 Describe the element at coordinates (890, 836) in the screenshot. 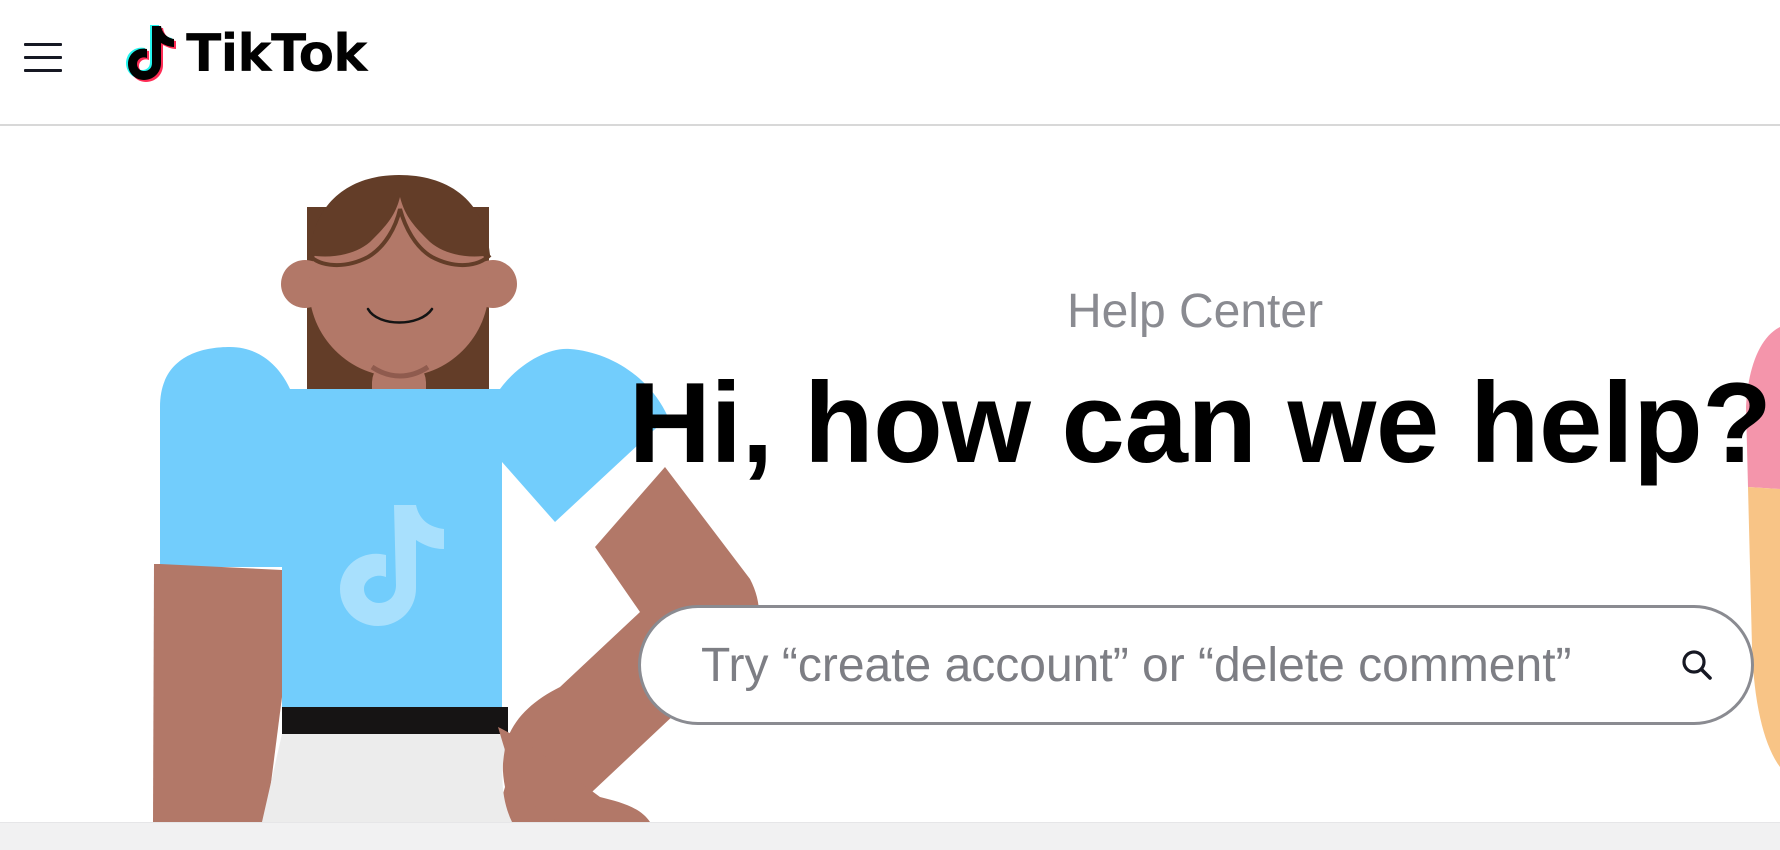

I see `page-footer-strip` at that location.